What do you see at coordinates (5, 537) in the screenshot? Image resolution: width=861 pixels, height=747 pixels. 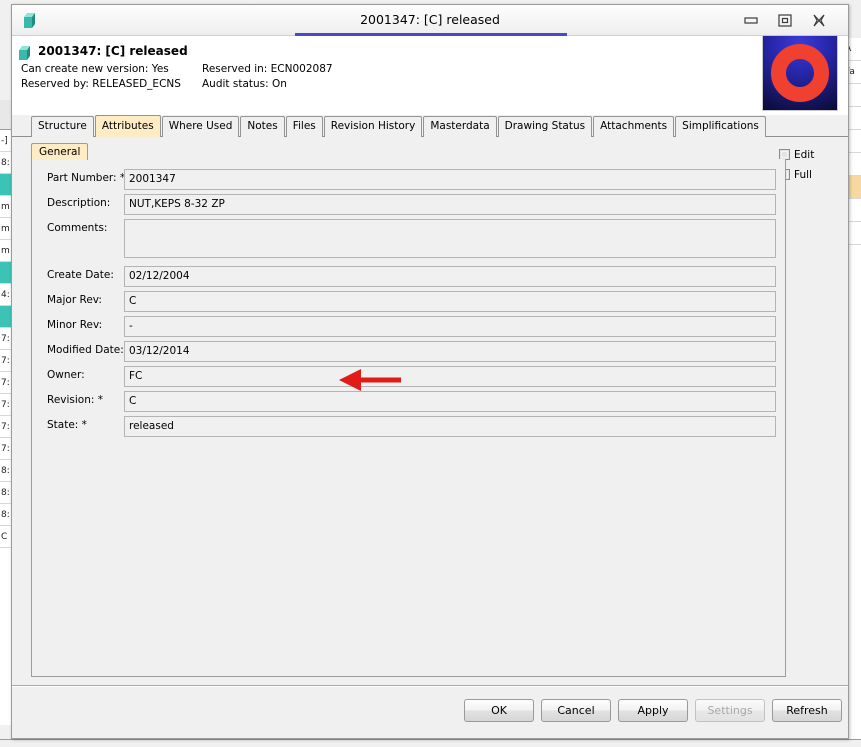 I see `background-list-item: C` at bounding box center [5, 537].